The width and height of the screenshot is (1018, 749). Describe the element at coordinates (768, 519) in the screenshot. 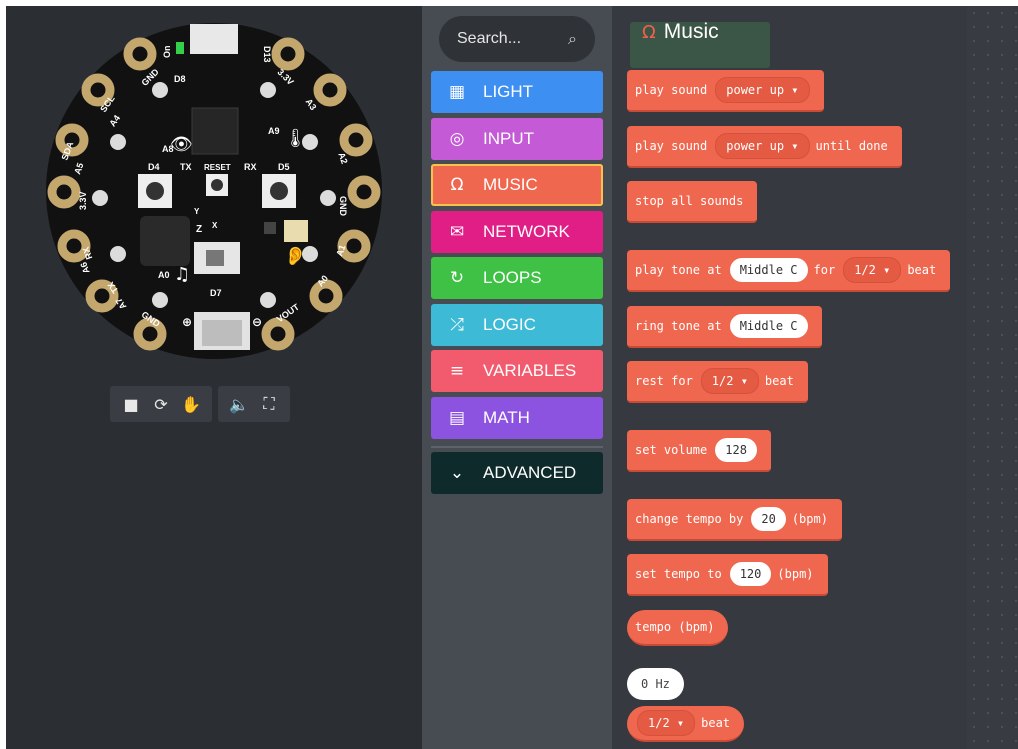

I see `tempo-change-input: 20` at that location.